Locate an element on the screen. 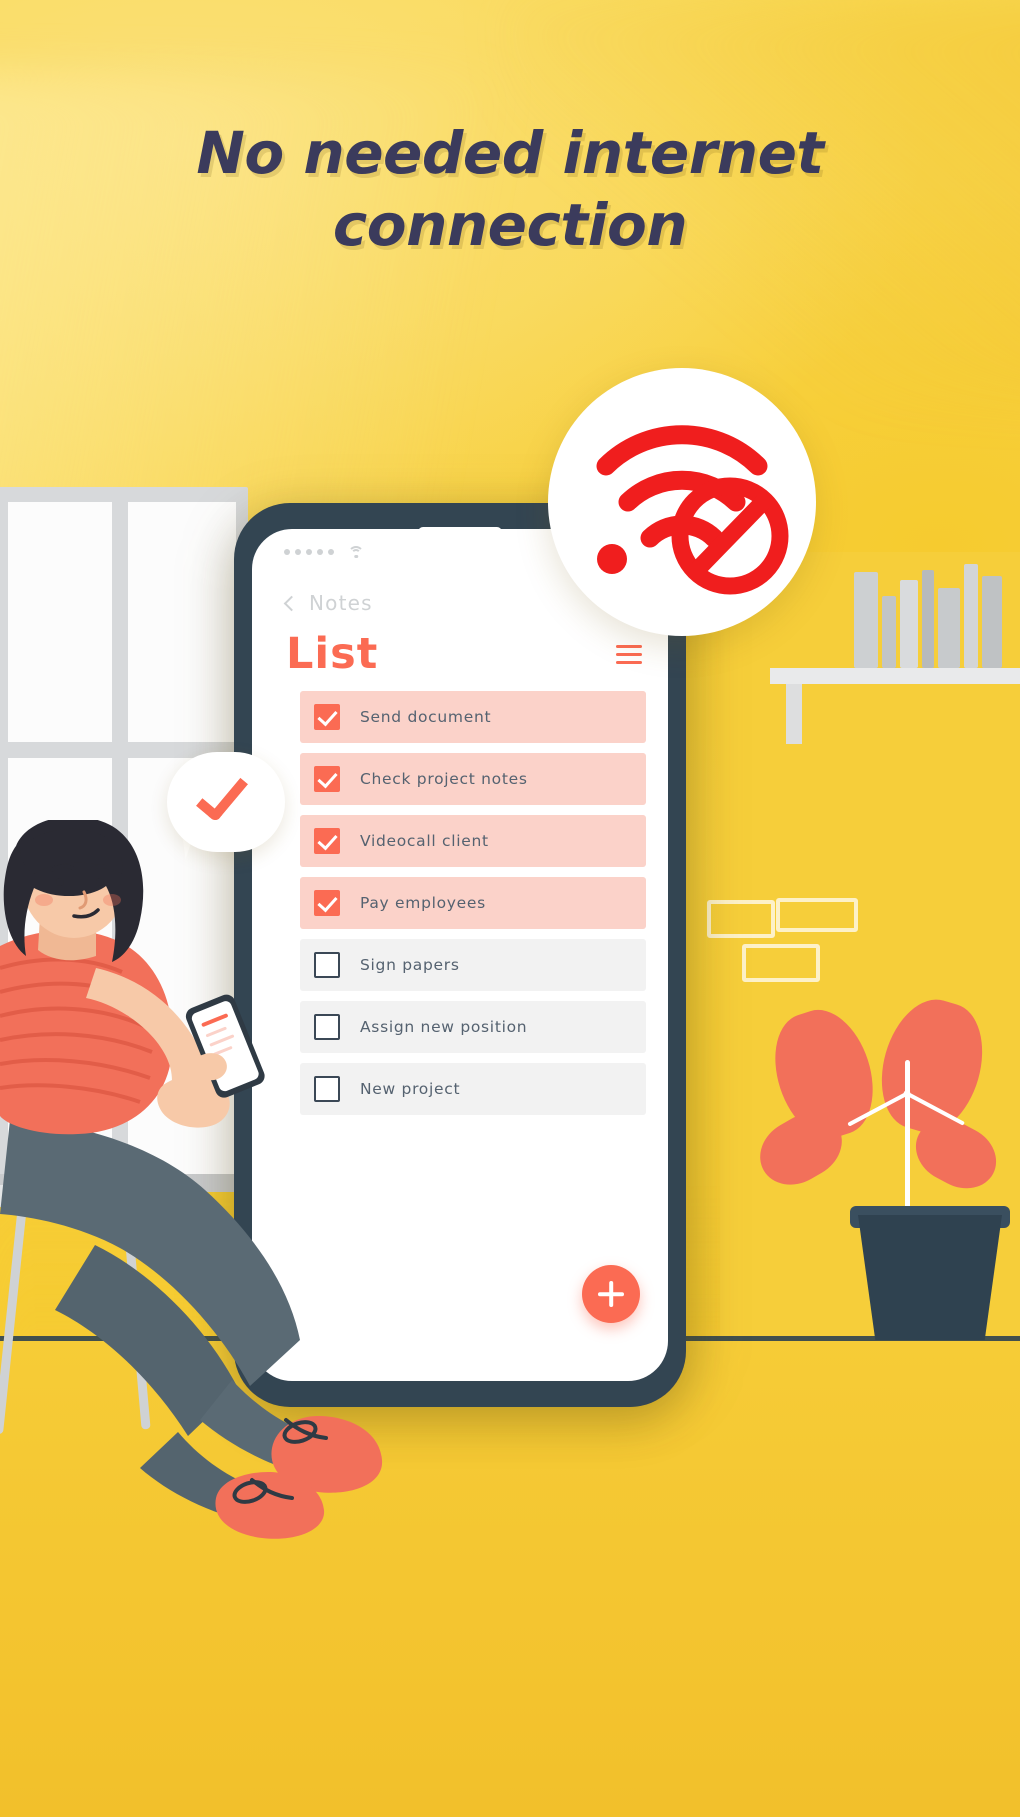  page-title: No needed internet connection is located at coordinates (510, 190).